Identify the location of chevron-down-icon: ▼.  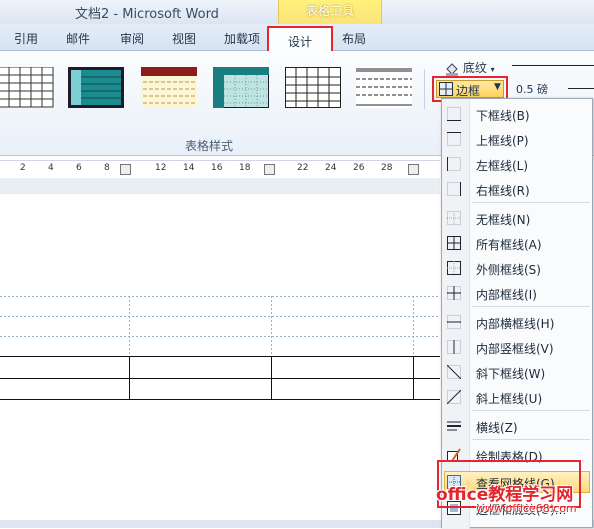
(497, 87).